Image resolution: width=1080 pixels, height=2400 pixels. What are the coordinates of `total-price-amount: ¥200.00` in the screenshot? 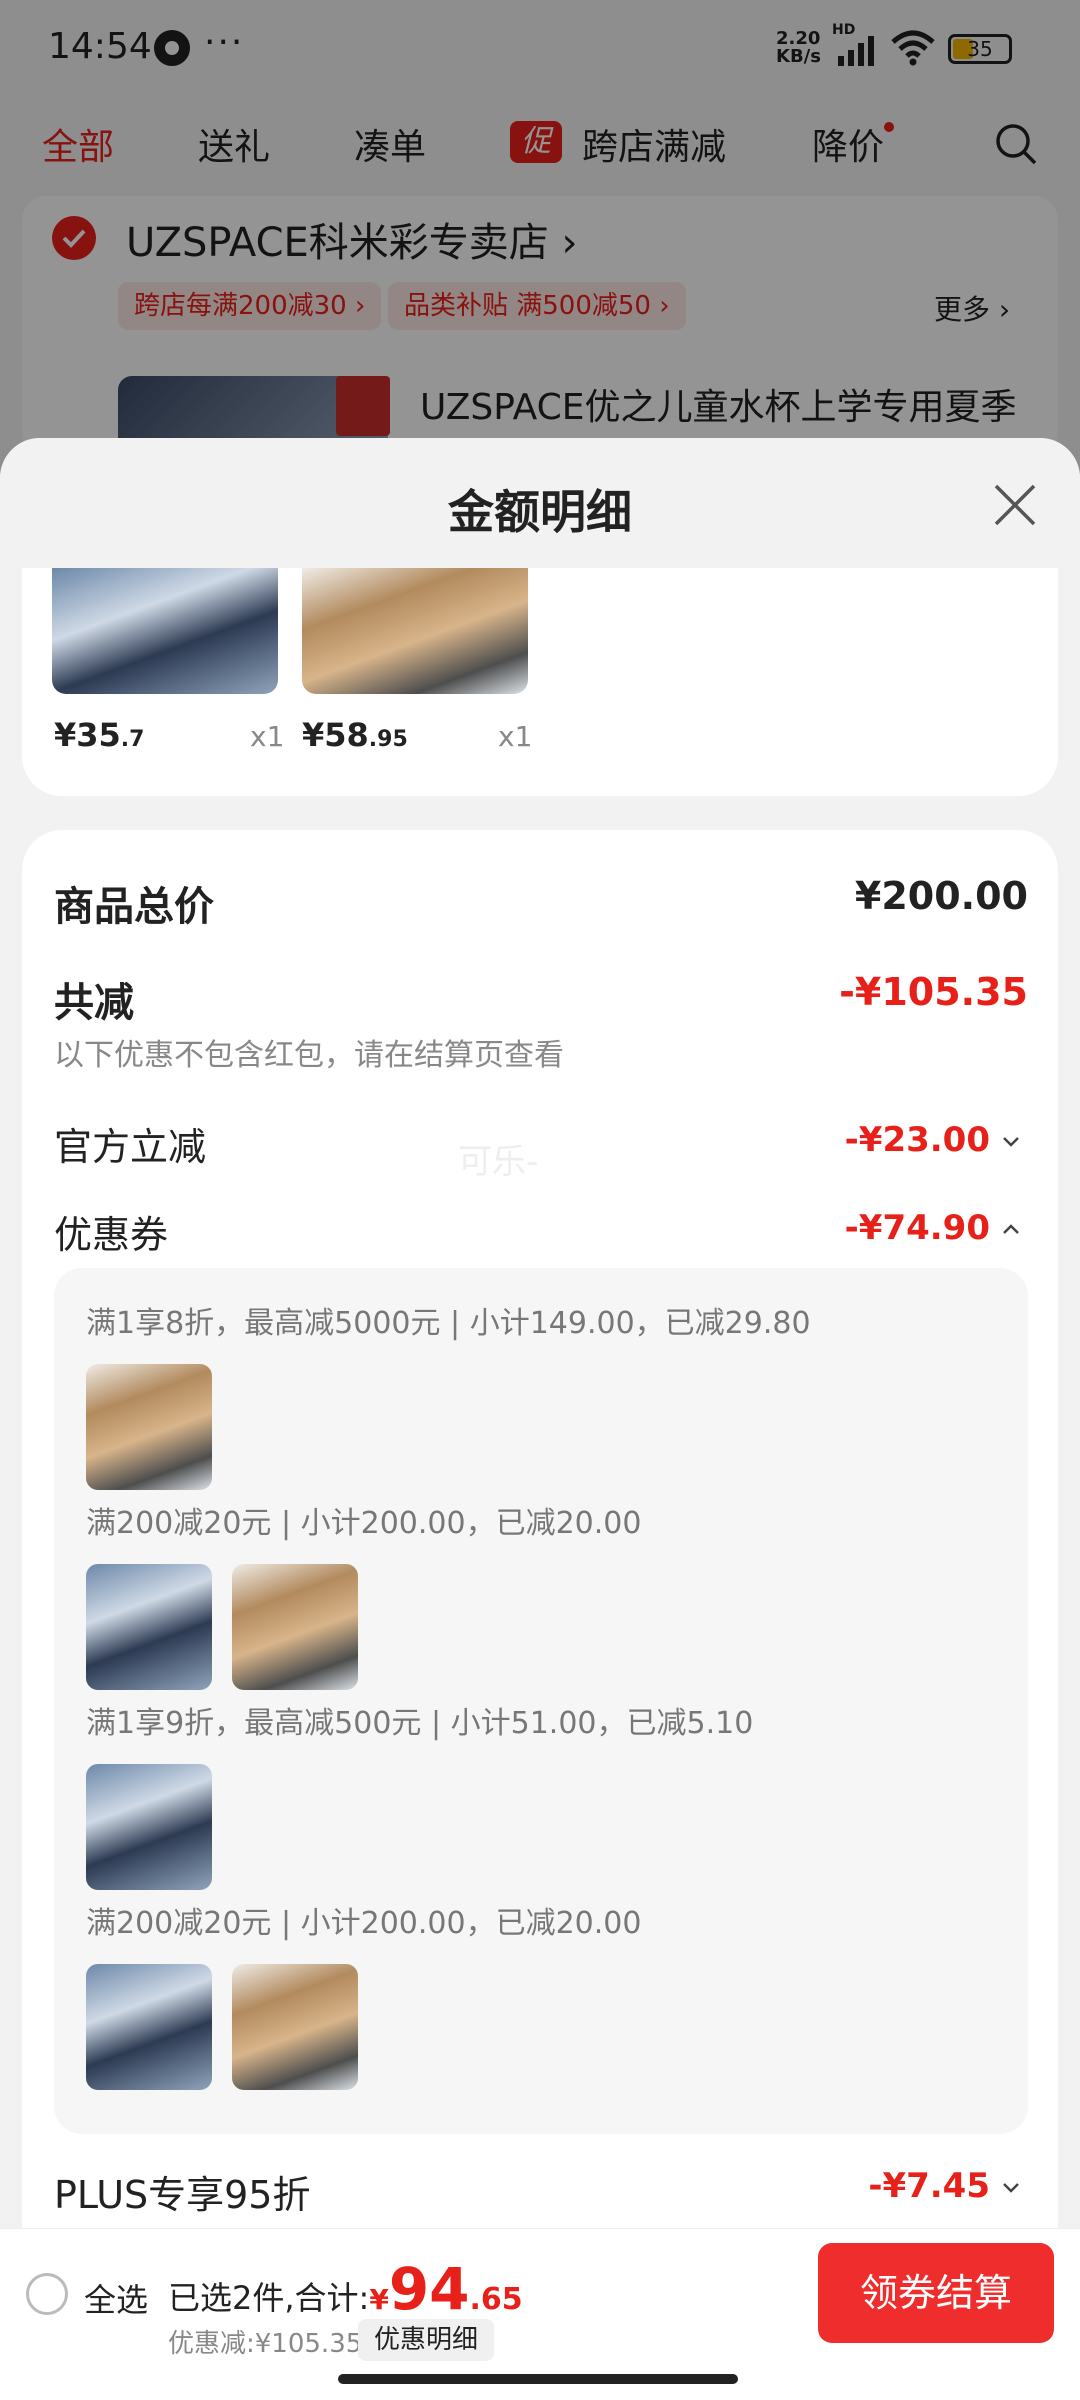 It's located at (941, 896).